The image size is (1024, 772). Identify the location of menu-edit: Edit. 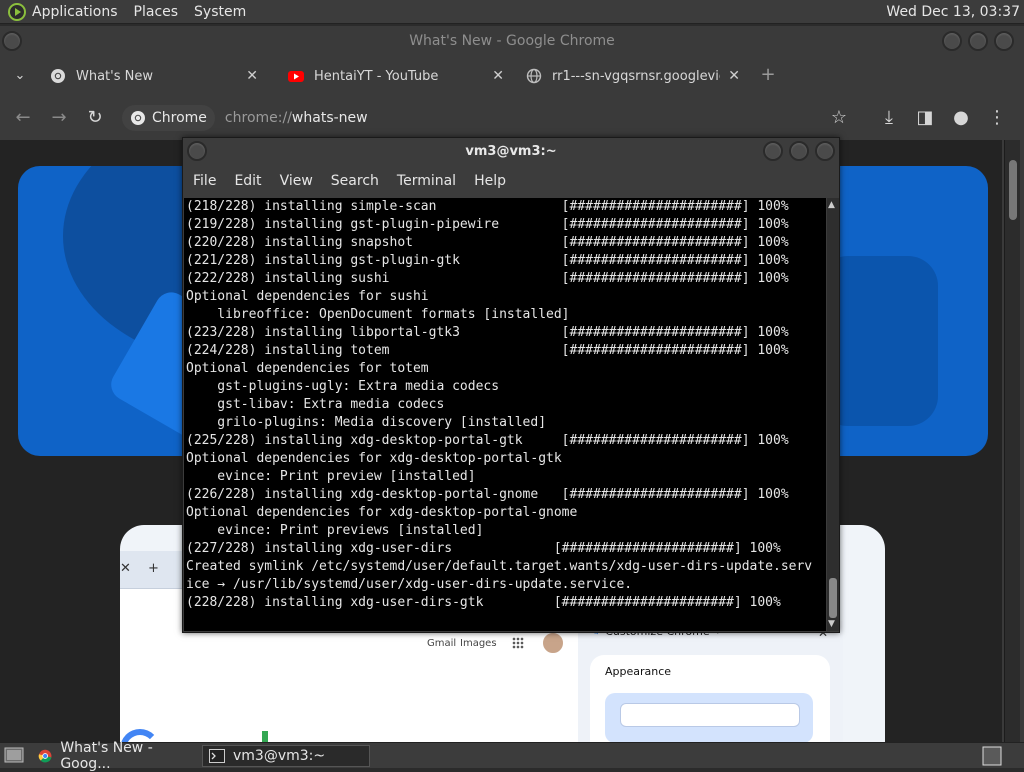
(247, 181).